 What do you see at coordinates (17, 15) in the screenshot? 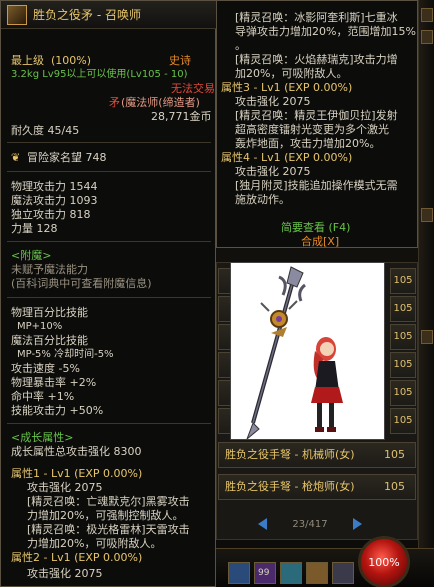
I see `spear-icon` at bounding box center [17, 15].